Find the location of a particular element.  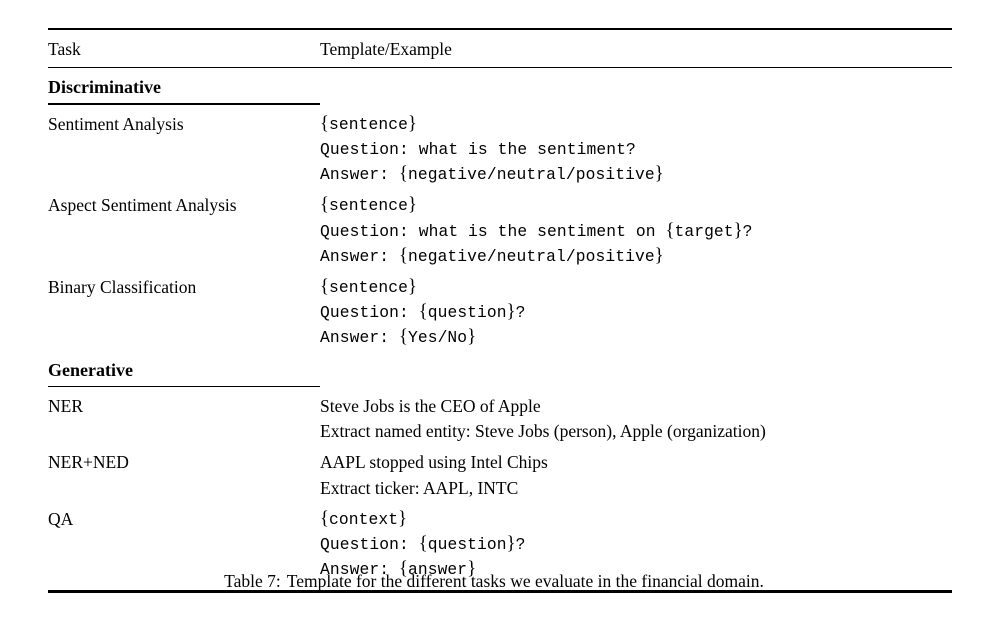

task-name: Binary Classification is located at coordinates (122, 287).